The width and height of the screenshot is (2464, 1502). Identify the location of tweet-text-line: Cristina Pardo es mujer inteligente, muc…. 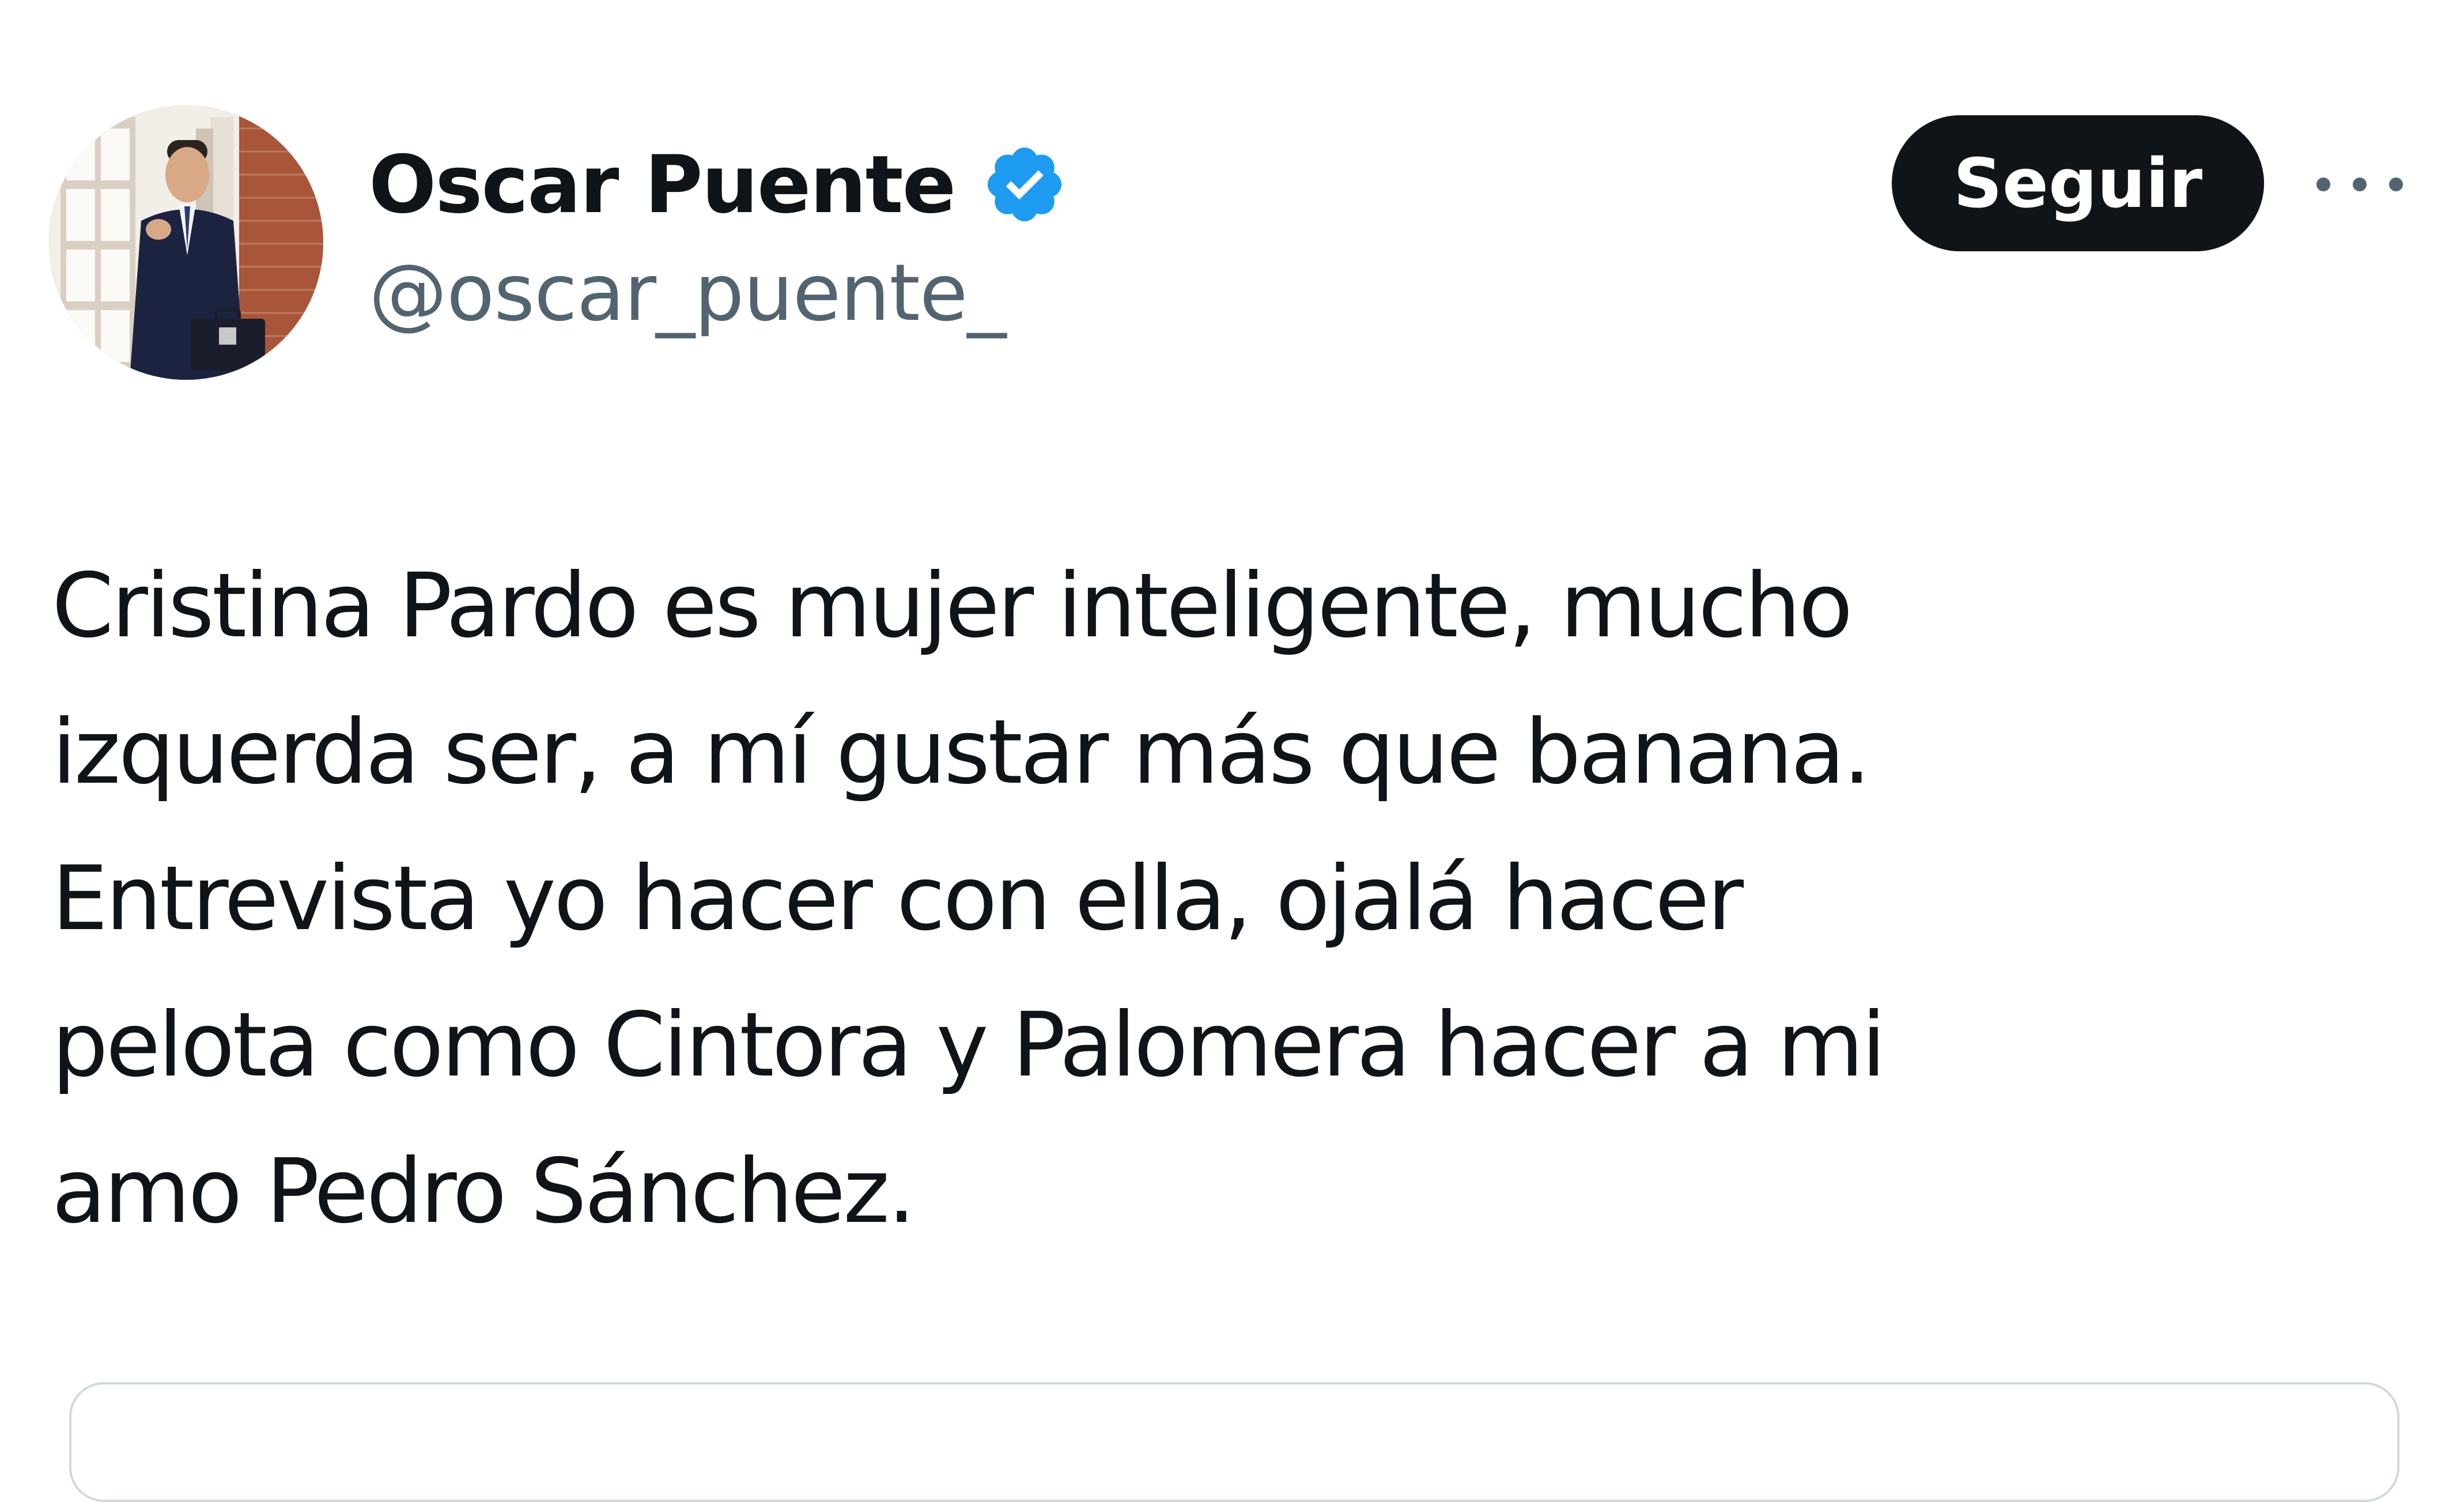
(952, 606).